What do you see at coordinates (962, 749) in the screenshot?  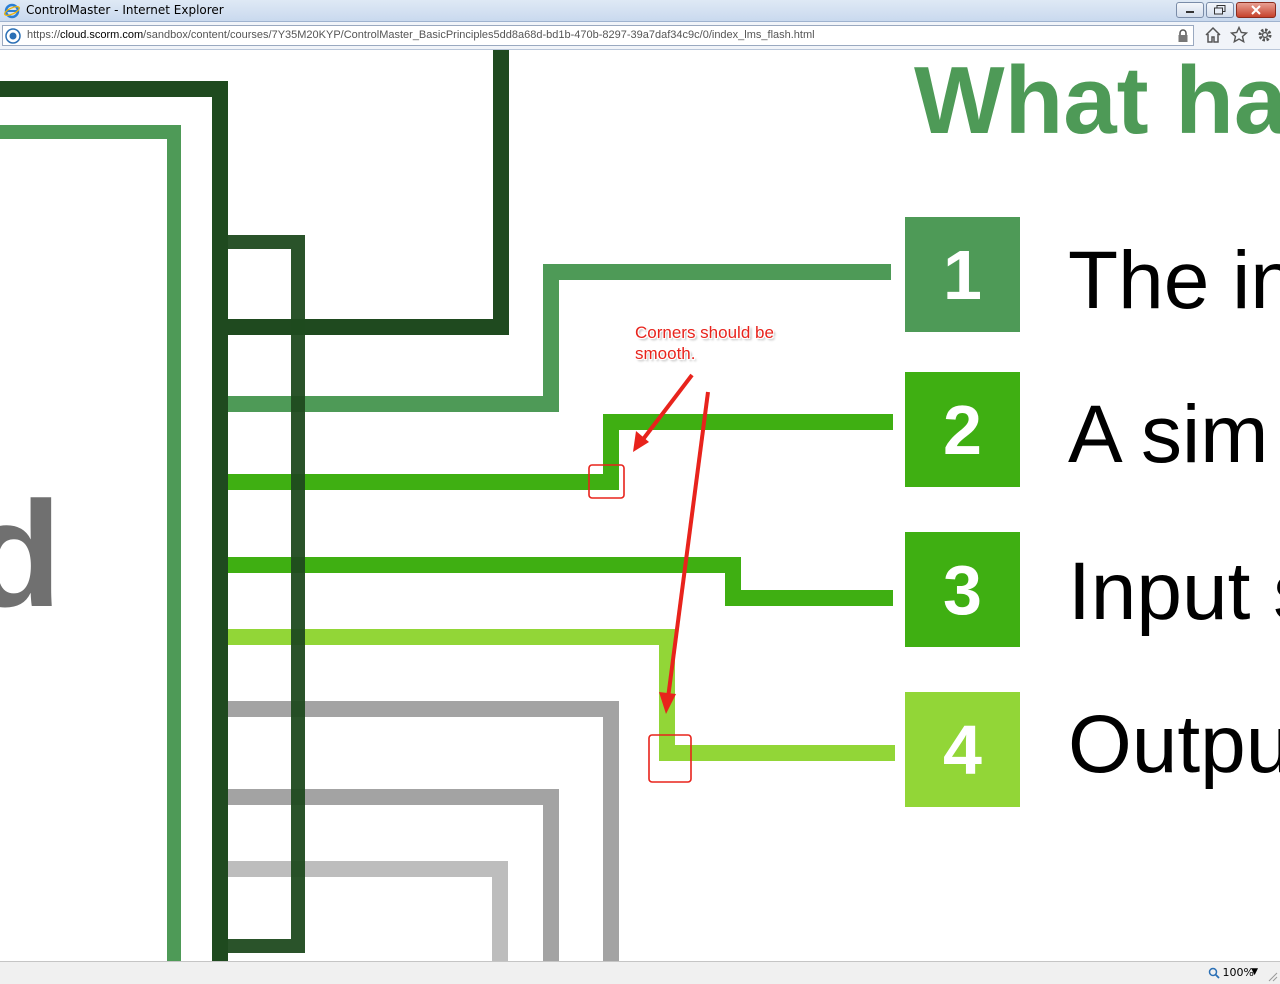 I see `step-number-4: 4` at bounding box center [962, 749].